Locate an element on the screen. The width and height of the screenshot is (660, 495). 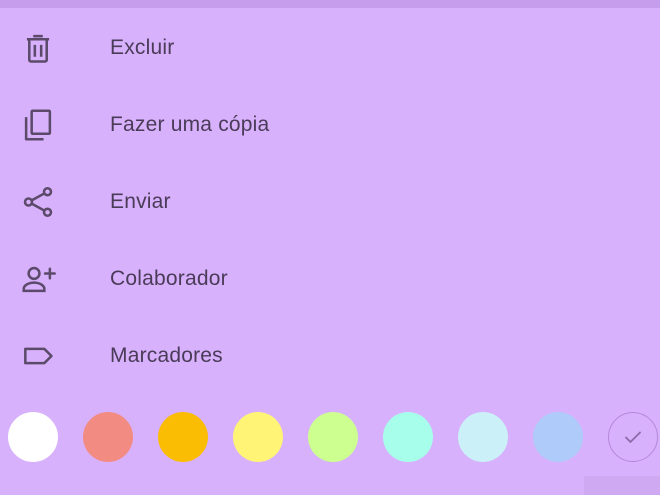
bottom-edge-strip is located at coordinates (622, 485).